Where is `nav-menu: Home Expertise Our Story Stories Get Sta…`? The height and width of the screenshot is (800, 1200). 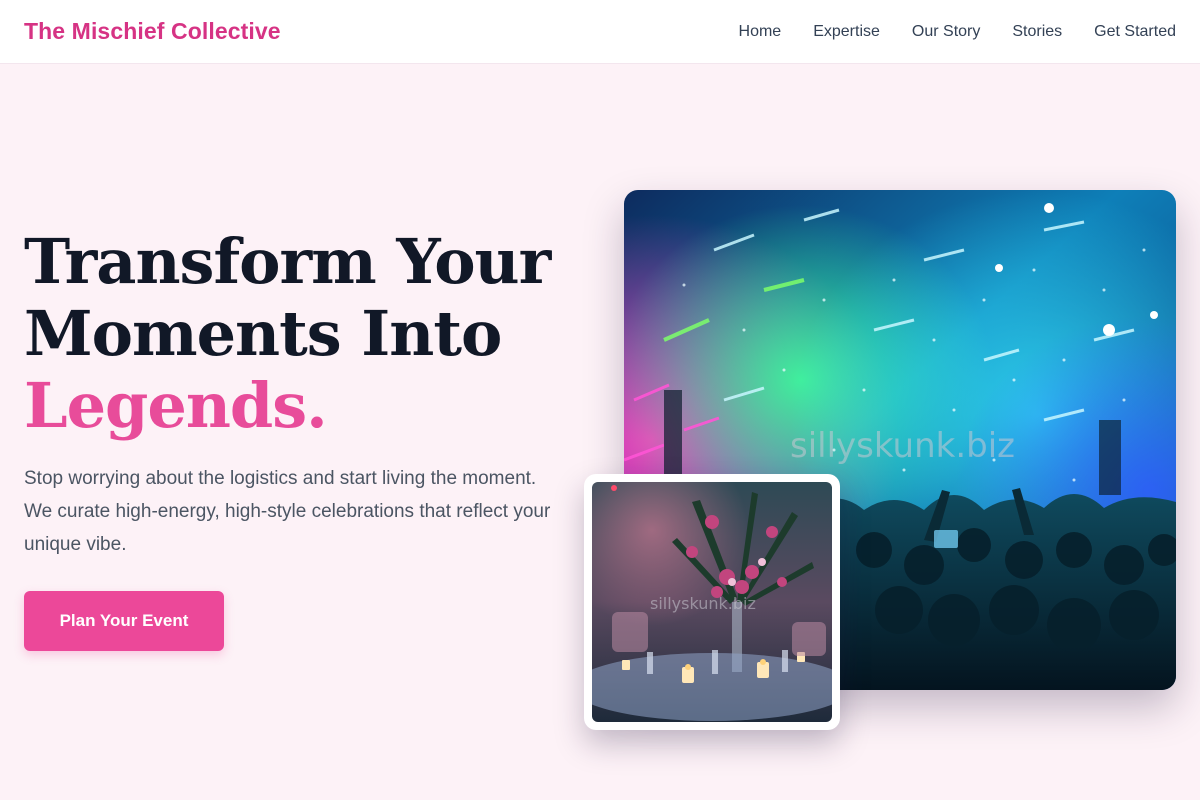
nav-menu: Home Expertise Our Story Stories Get Sta… is located at coordinates (957, 32).